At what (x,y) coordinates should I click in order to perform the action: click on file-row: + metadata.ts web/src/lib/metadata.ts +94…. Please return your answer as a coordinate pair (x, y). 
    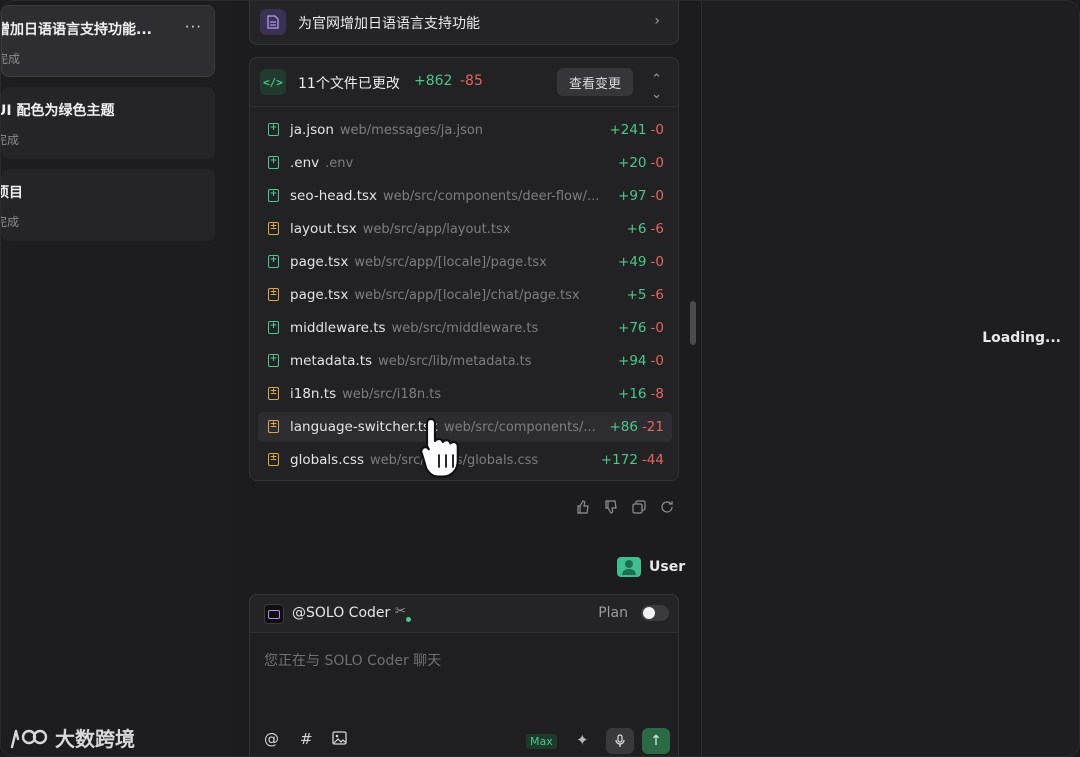
    Looking at the image, I should click on (465, 361).